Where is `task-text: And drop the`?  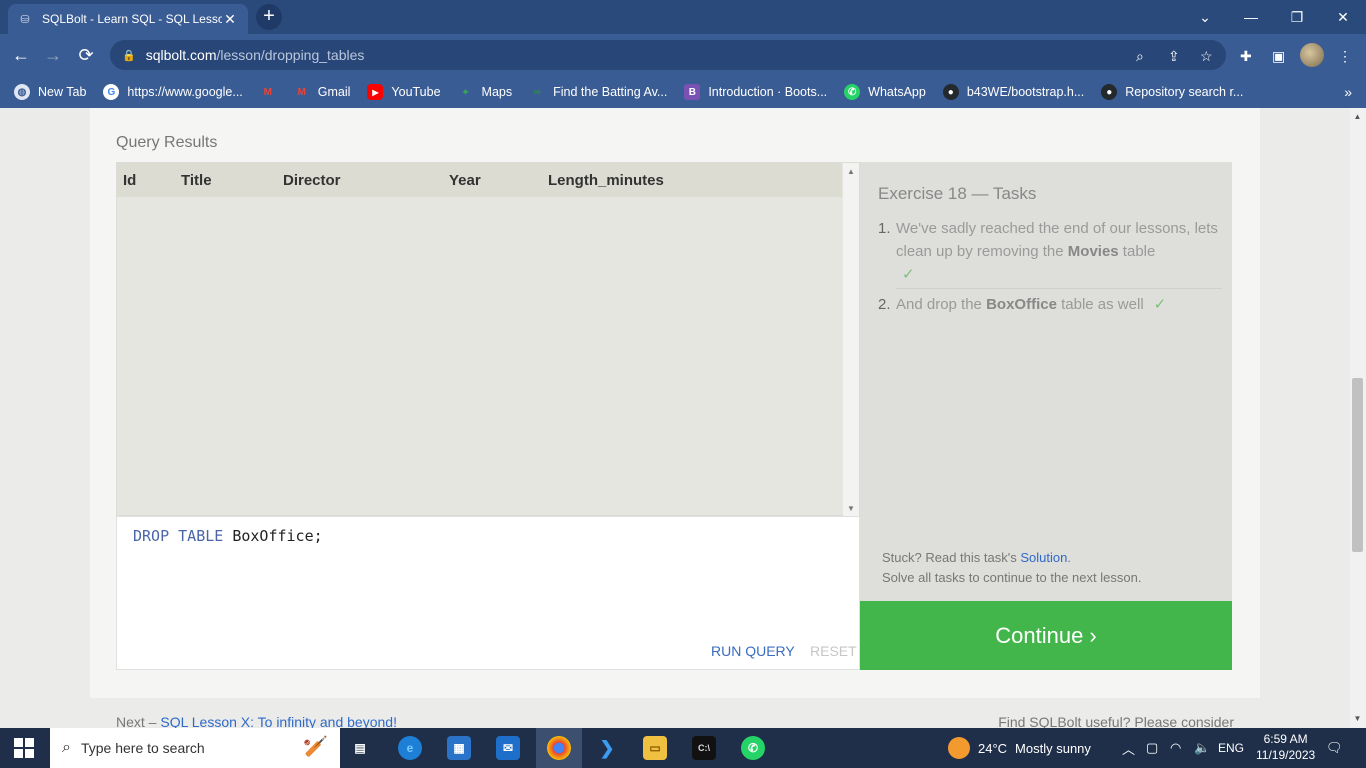
task-text: And drop the is located at coordinates (941, 304).